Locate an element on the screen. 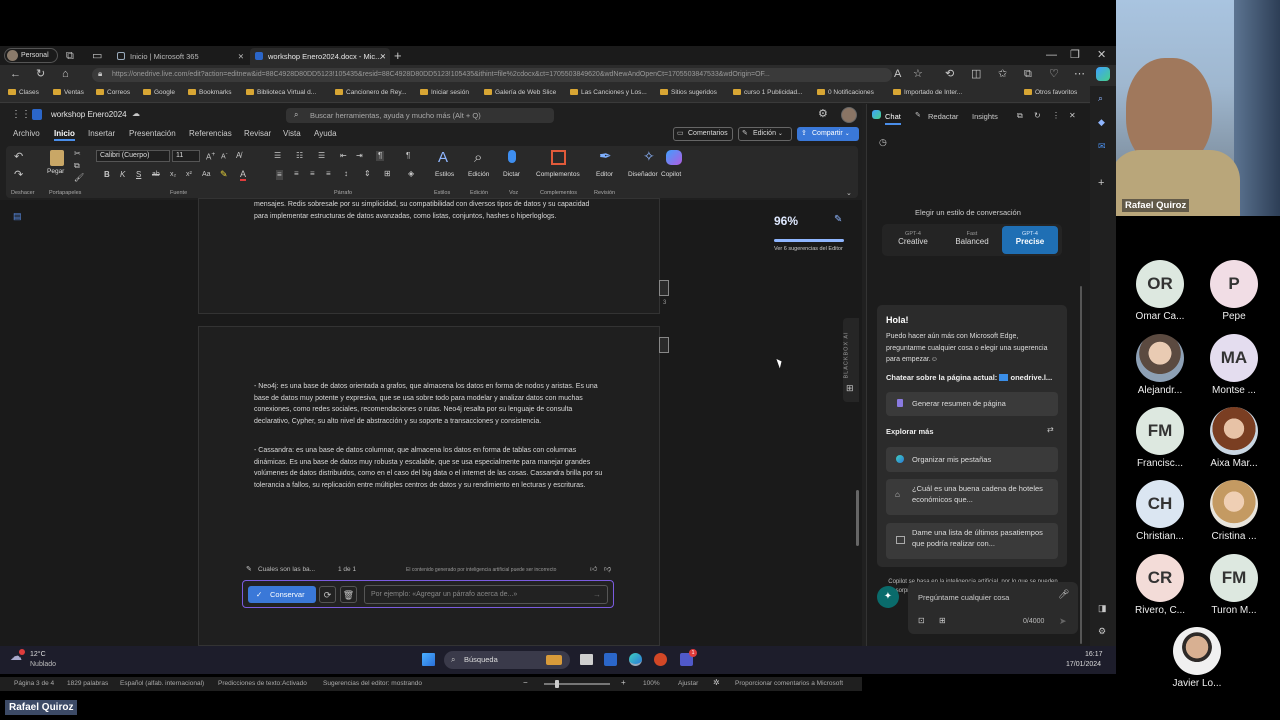 The width and height of the screenshot is (1280, 720). redo-icon: ↷ is located at coordinates (18, 175).